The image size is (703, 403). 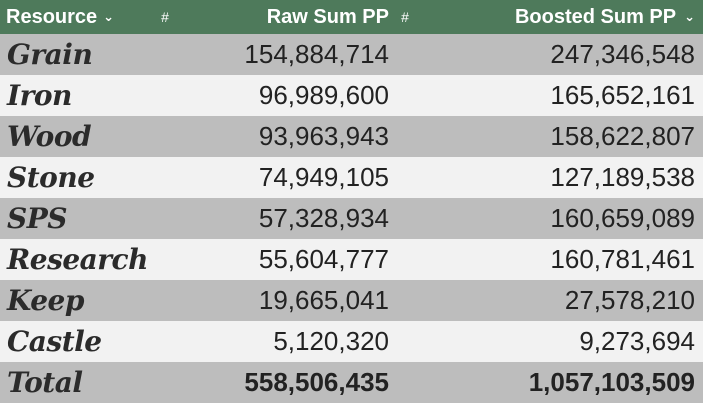 I want to click on table-row: Iron 96,989,600 165,652,161, so click(x=351, y=95).